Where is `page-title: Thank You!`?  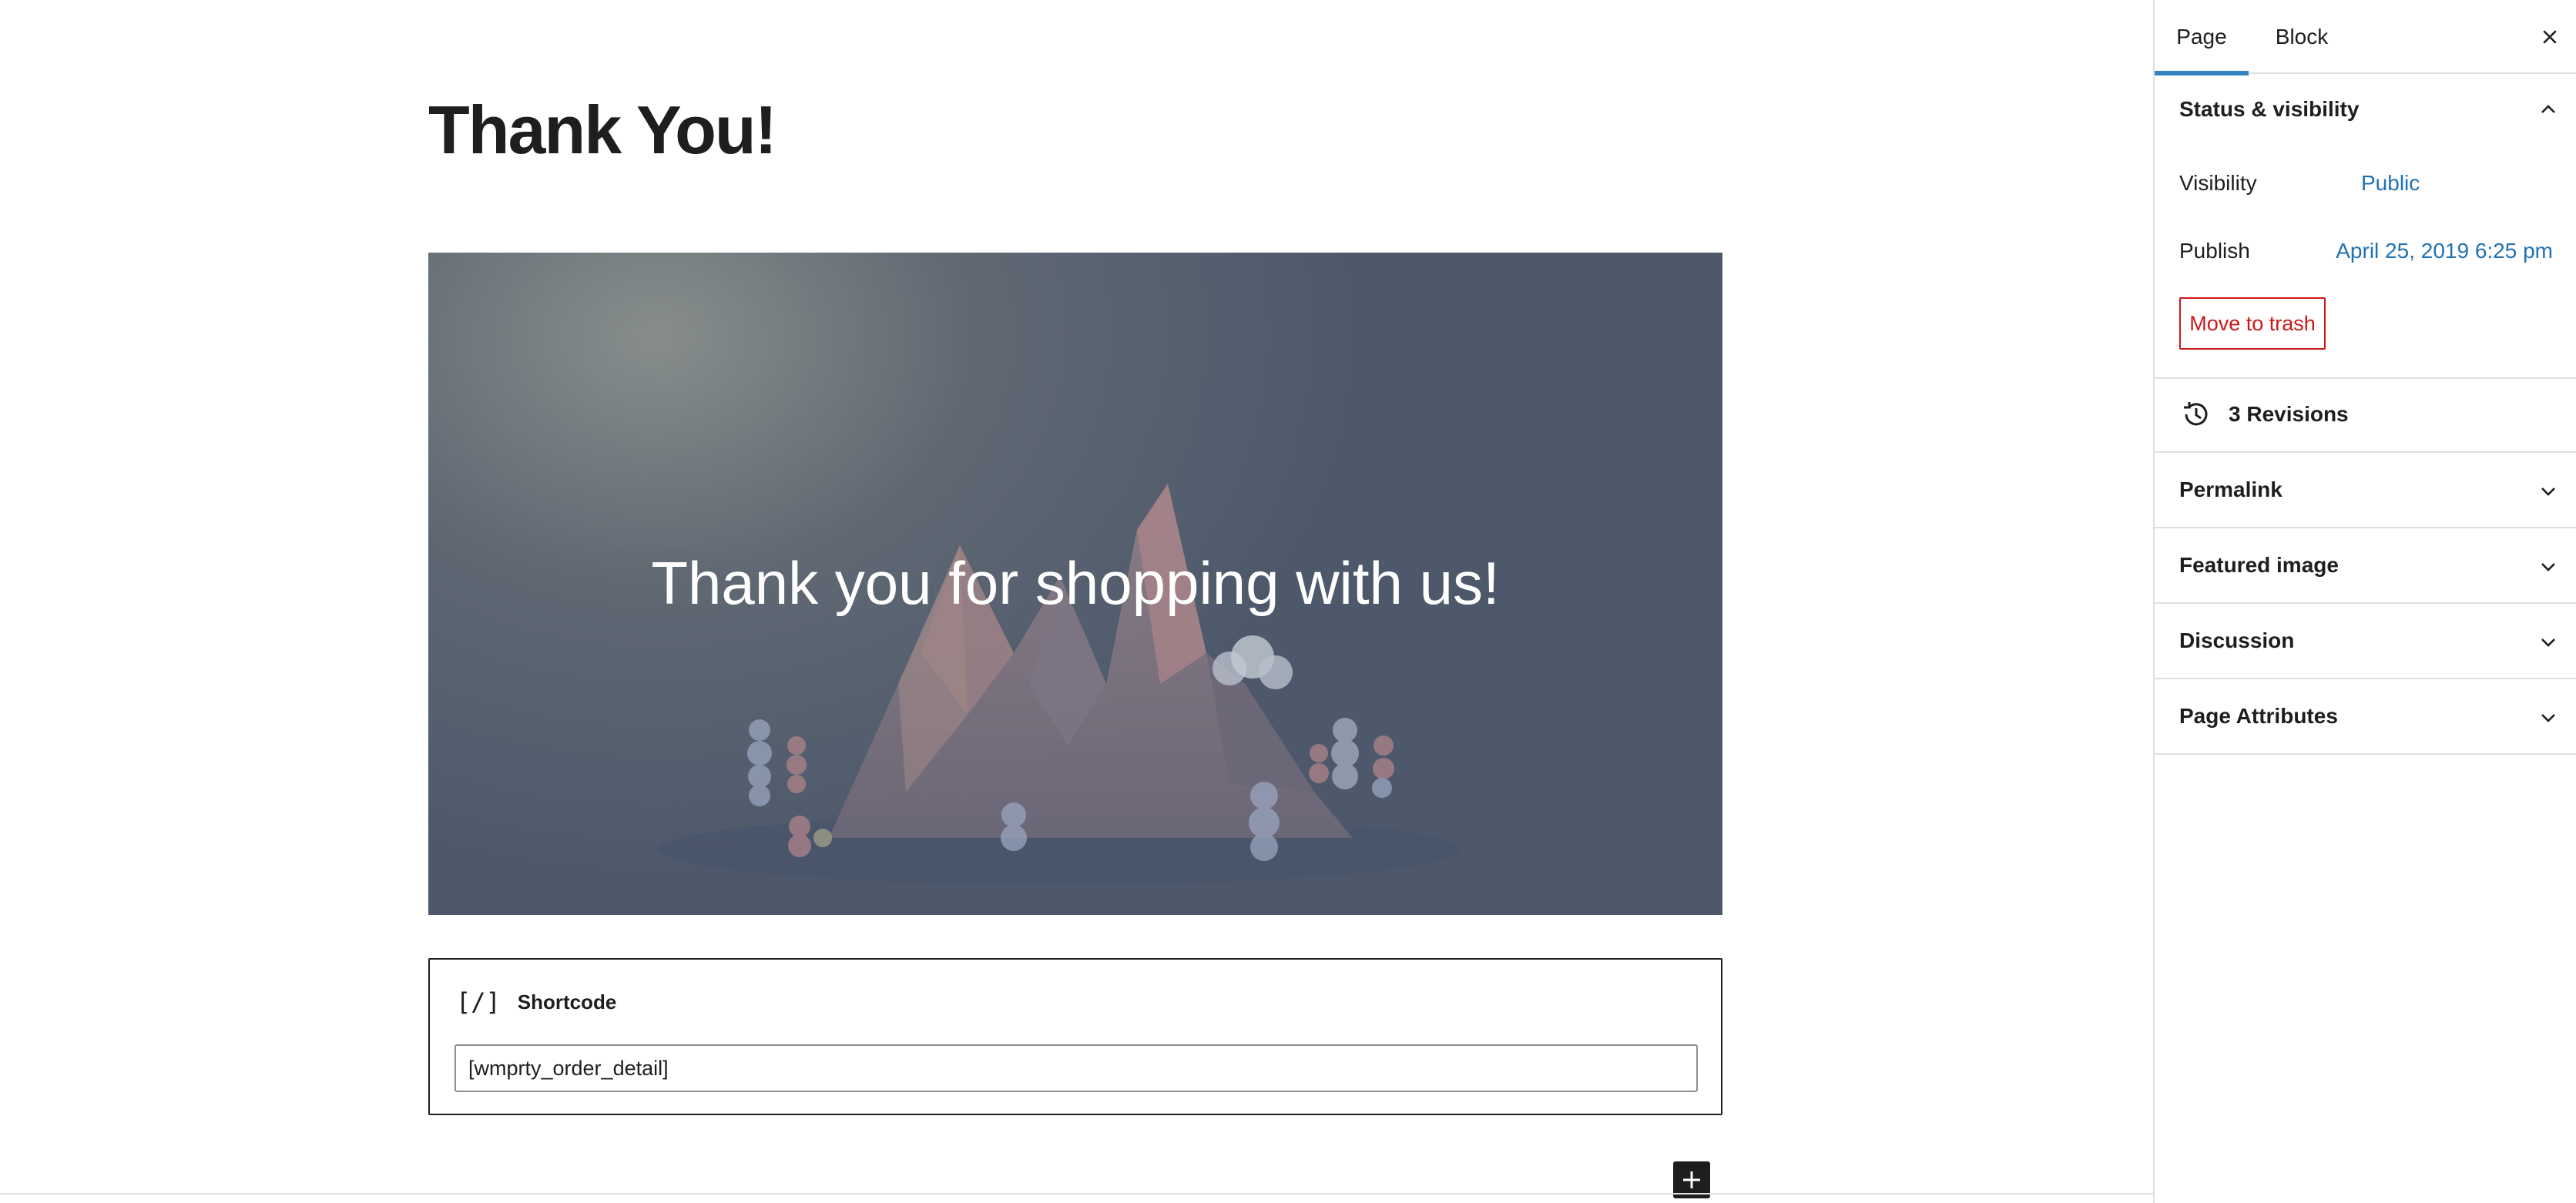 page-title: Thank You! is located at coordinates (602, 130).